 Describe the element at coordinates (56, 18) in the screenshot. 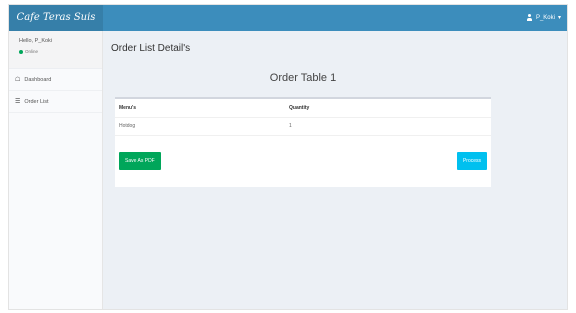

I see `brand-logo: Cafe Teras Suis` at that location.